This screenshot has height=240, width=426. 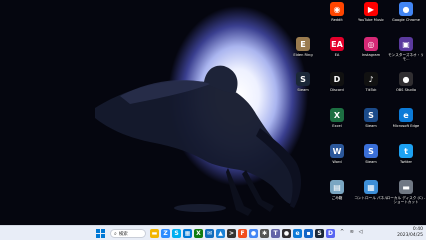 What do you see at coordinates (371, 90) in the screenshot?
I see `desktop-icon-label: TikTok` at bounding box center [371, 90].